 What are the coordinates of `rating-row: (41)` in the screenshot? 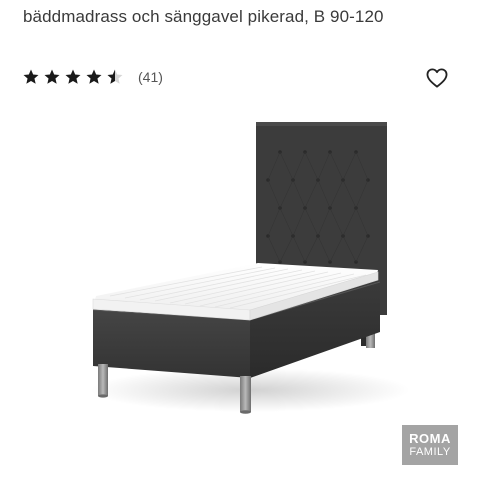 It's located at (92, 77).